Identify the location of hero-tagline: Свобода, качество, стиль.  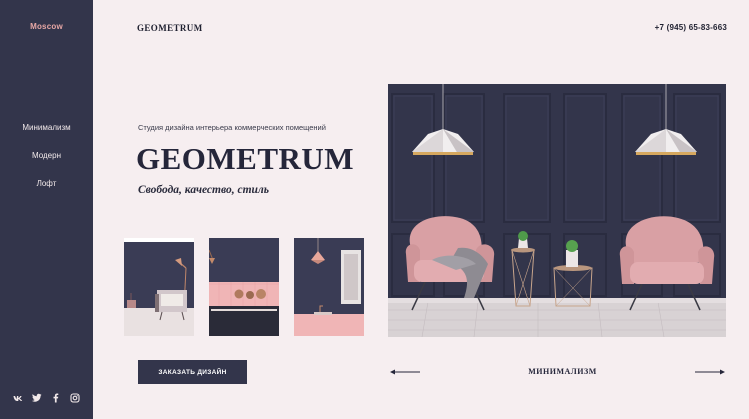
(204, 190).